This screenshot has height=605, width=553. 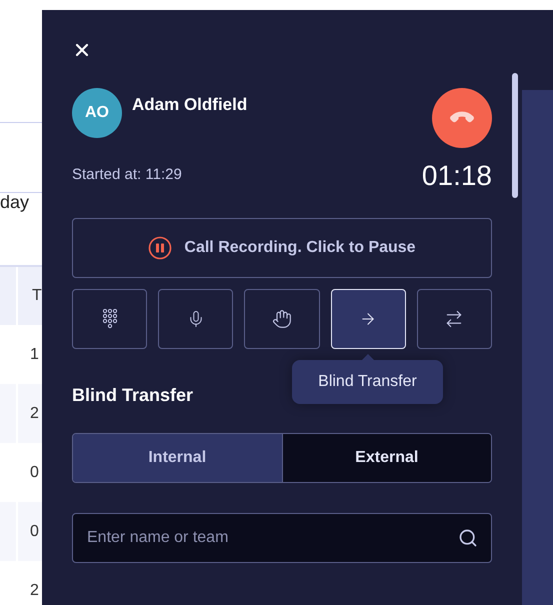 I want to click on dialpad-icon, so click(x=109, y=319).